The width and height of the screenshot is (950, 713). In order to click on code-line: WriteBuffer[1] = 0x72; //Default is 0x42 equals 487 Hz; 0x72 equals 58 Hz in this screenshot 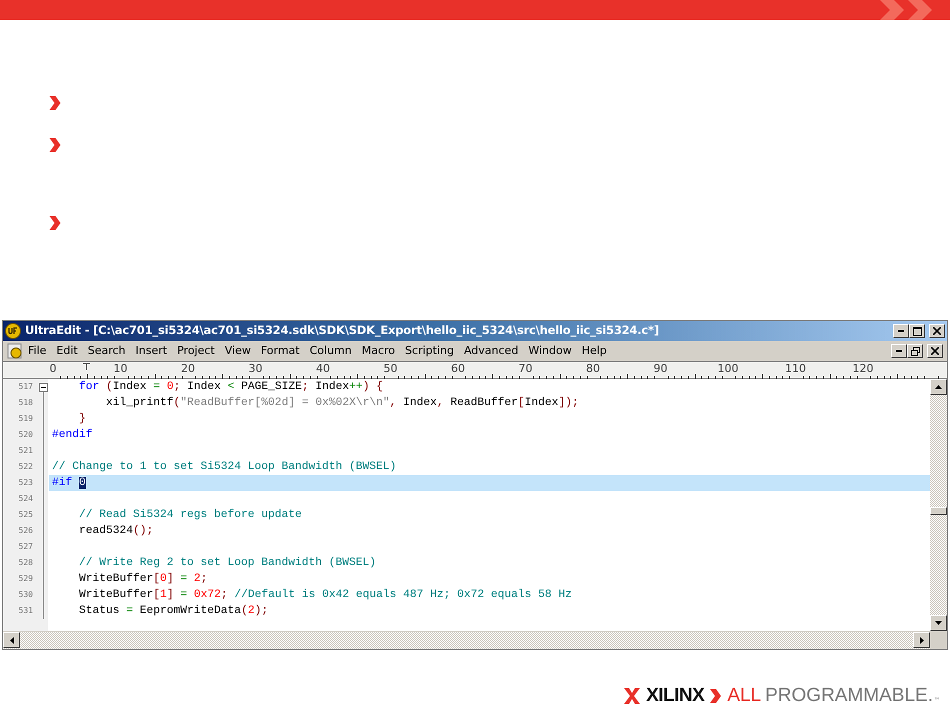, I will do `click(325, 595)`.